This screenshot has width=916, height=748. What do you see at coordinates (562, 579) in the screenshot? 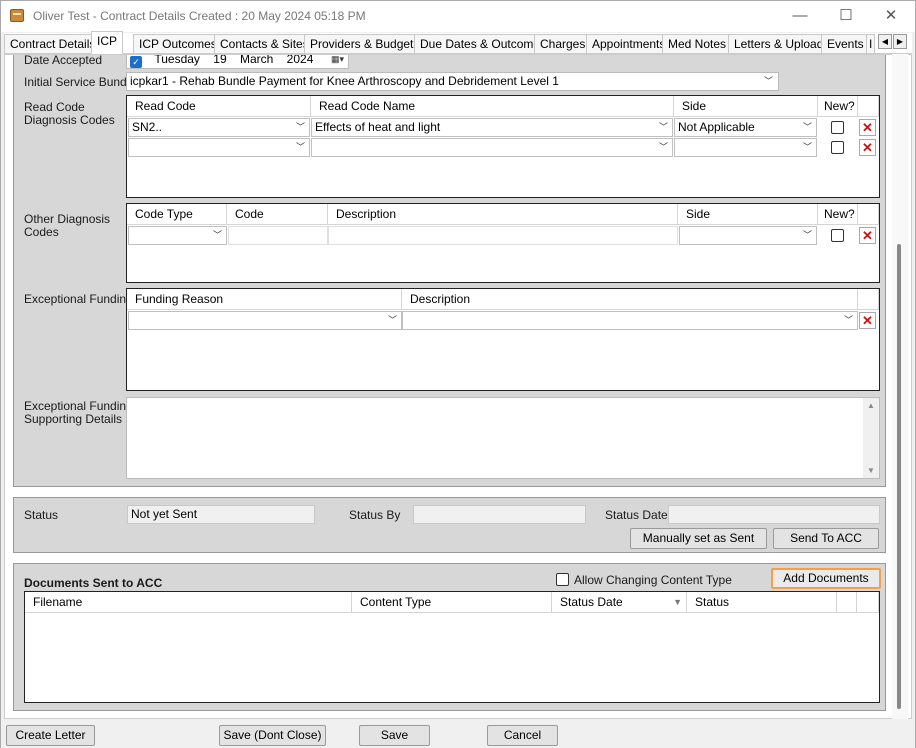
I see `allow-changing-checkbox` at bounding box center [562, 579].